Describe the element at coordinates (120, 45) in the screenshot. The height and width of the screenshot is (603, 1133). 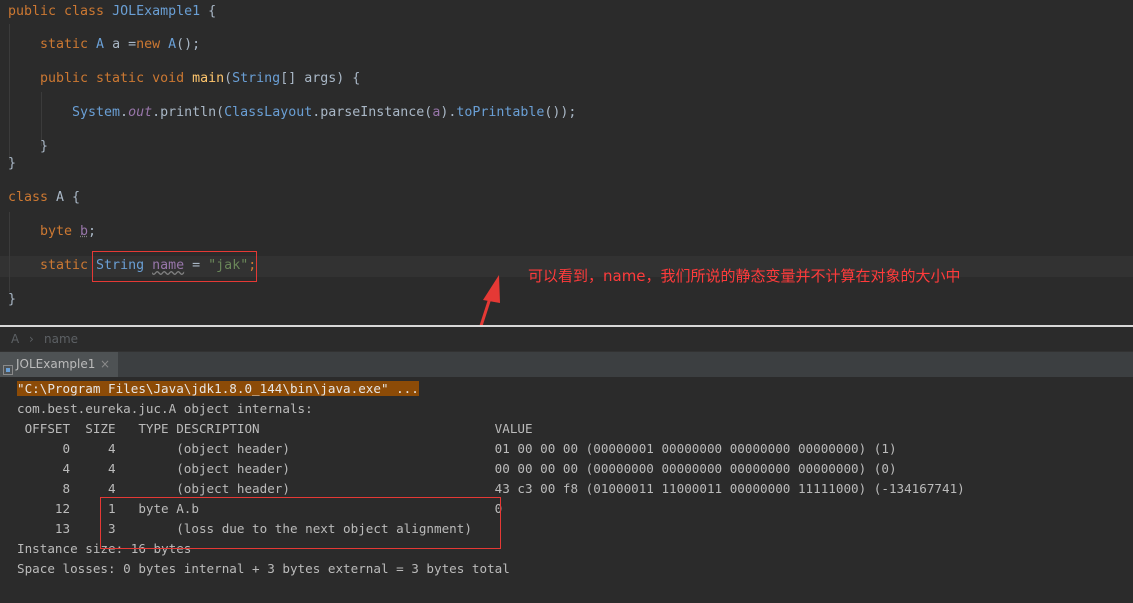
I see `code-line-2: static A a =new A();` at that location.